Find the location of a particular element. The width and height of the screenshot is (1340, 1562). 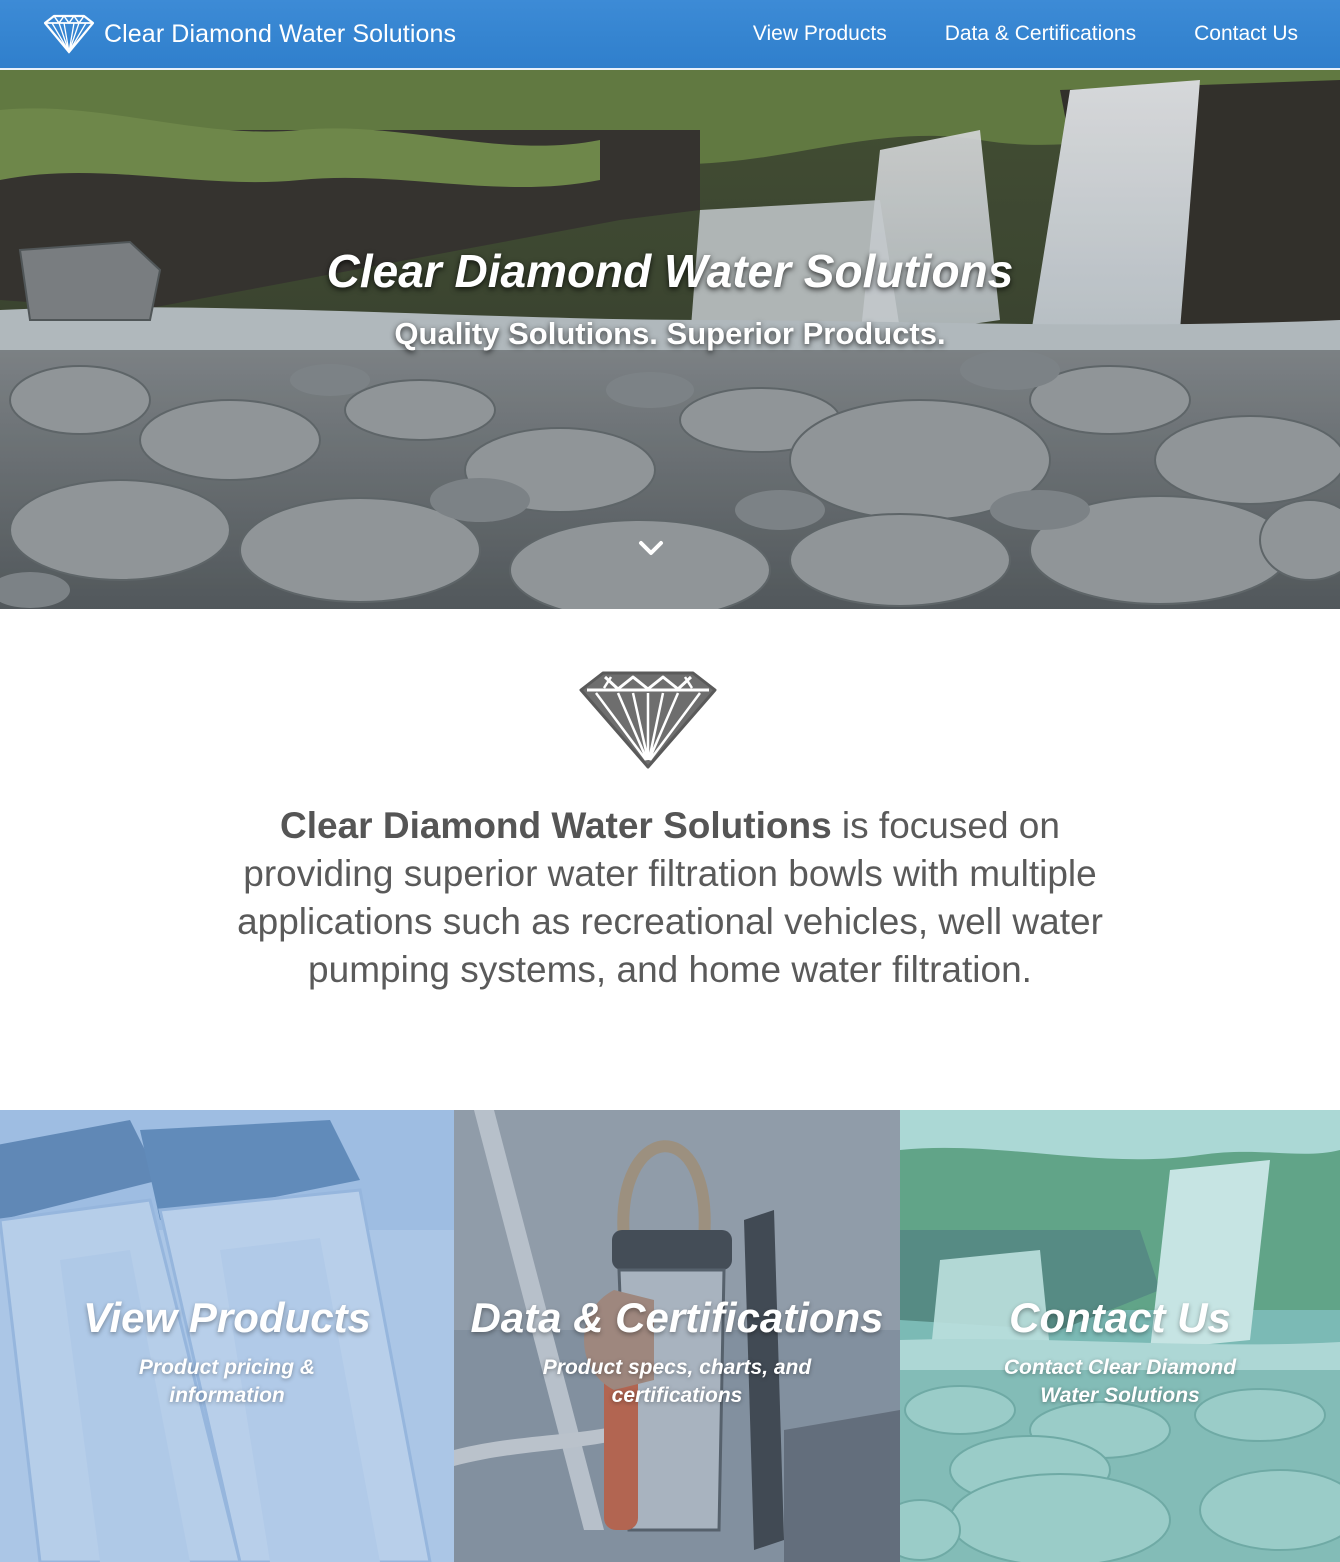

brand-name: Clear Diamond Water Solutions is located at coordinates (280, 33).